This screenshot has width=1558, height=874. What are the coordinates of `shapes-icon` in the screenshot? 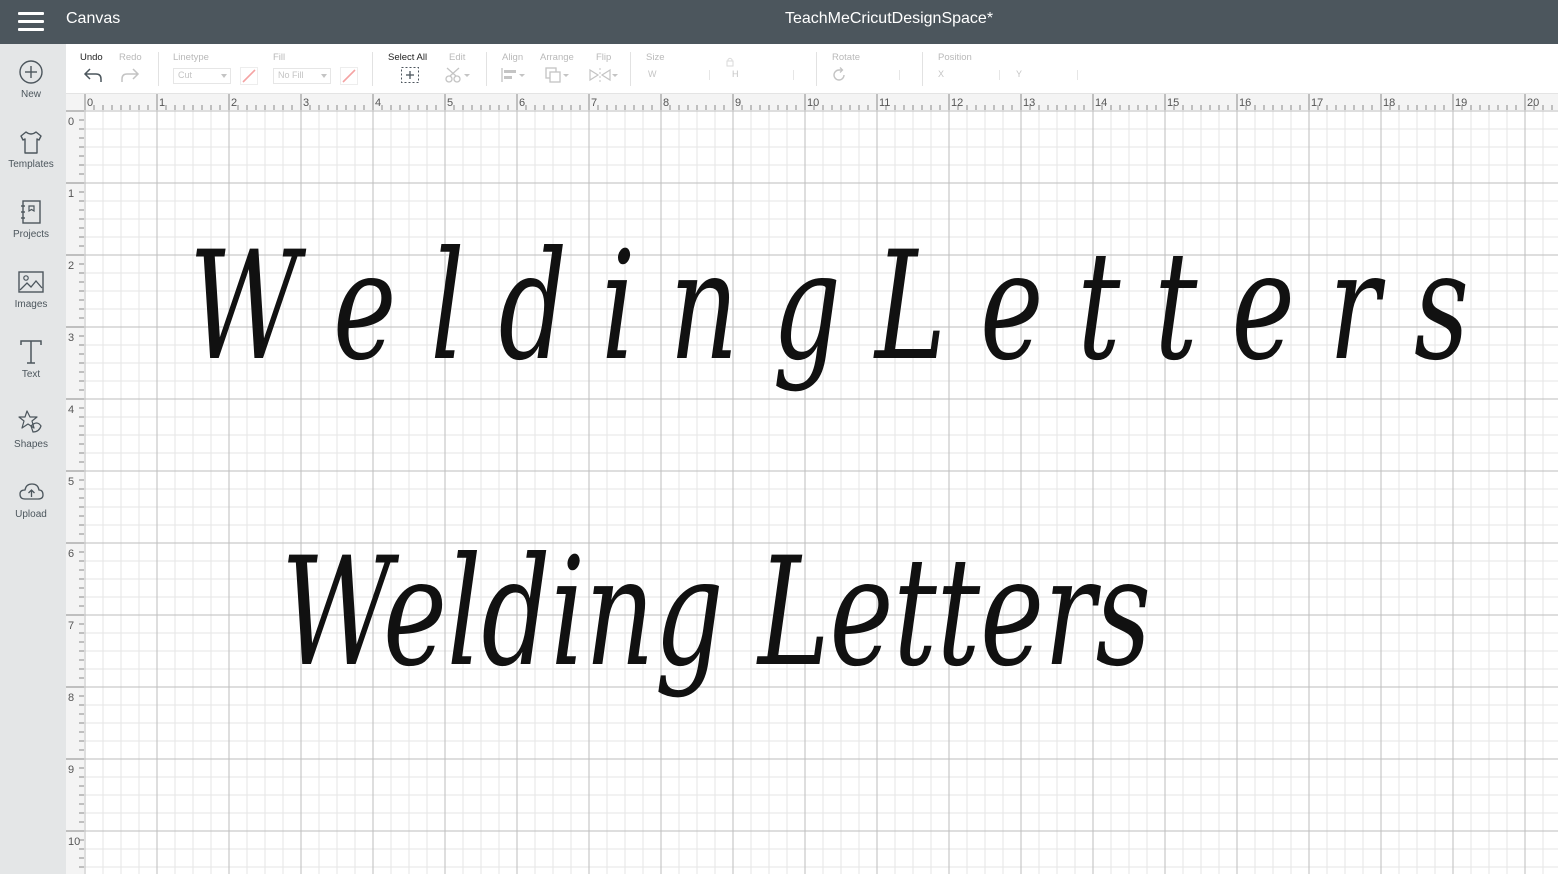 It's located at (30, 421).